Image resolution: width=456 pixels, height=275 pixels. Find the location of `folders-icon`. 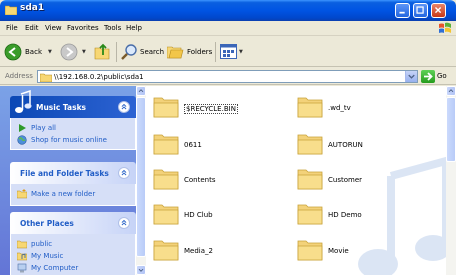

folders-icon is located at coordinates (175, 52).